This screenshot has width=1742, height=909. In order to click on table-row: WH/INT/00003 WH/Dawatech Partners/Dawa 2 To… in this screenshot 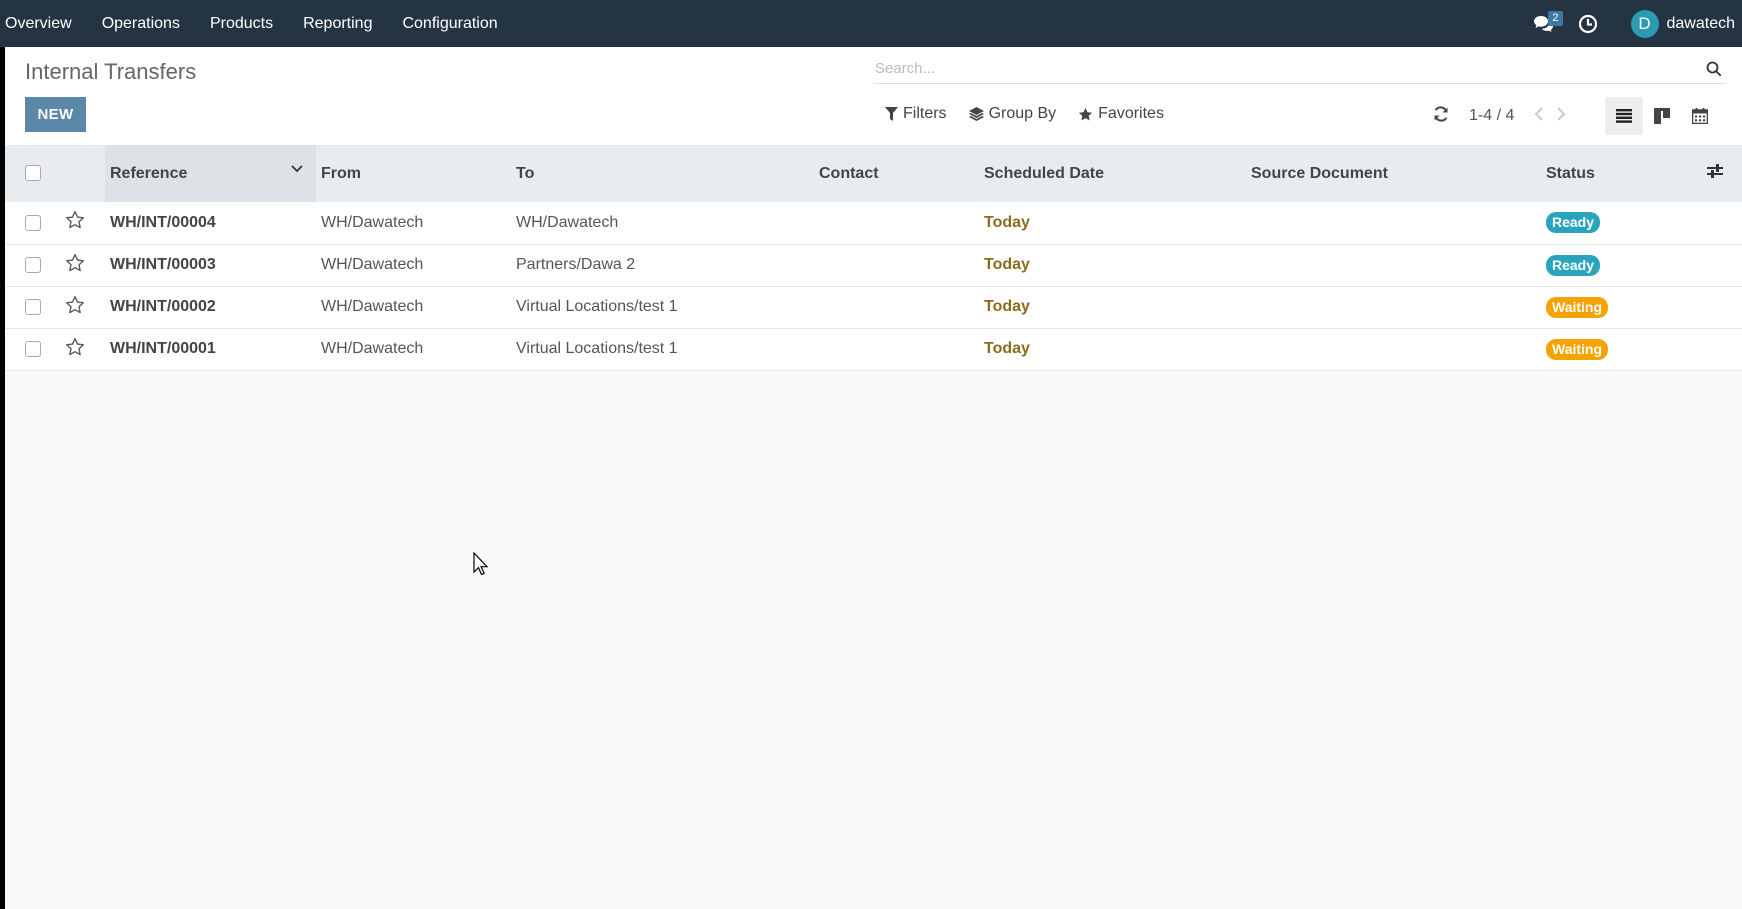, I will do `click(873, 265)`.